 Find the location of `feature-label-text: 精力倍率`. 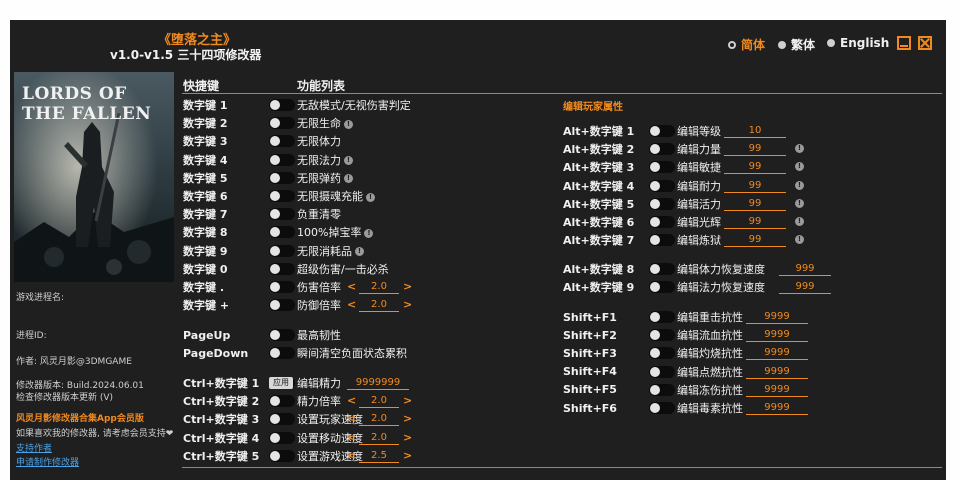

feature-label-text: 精力倍率 is located at coordinates (319, 402).